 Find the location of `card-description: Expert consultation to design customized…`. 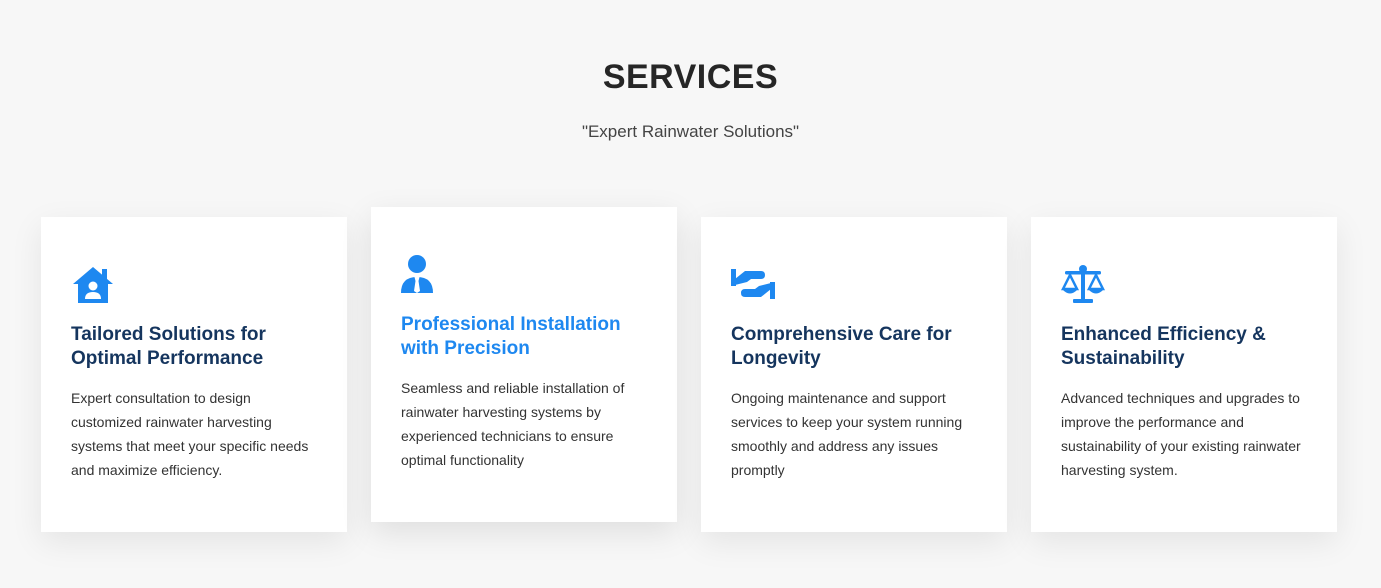

card-description: Expert consultation to design customized… is located at coordinates (190, 434).